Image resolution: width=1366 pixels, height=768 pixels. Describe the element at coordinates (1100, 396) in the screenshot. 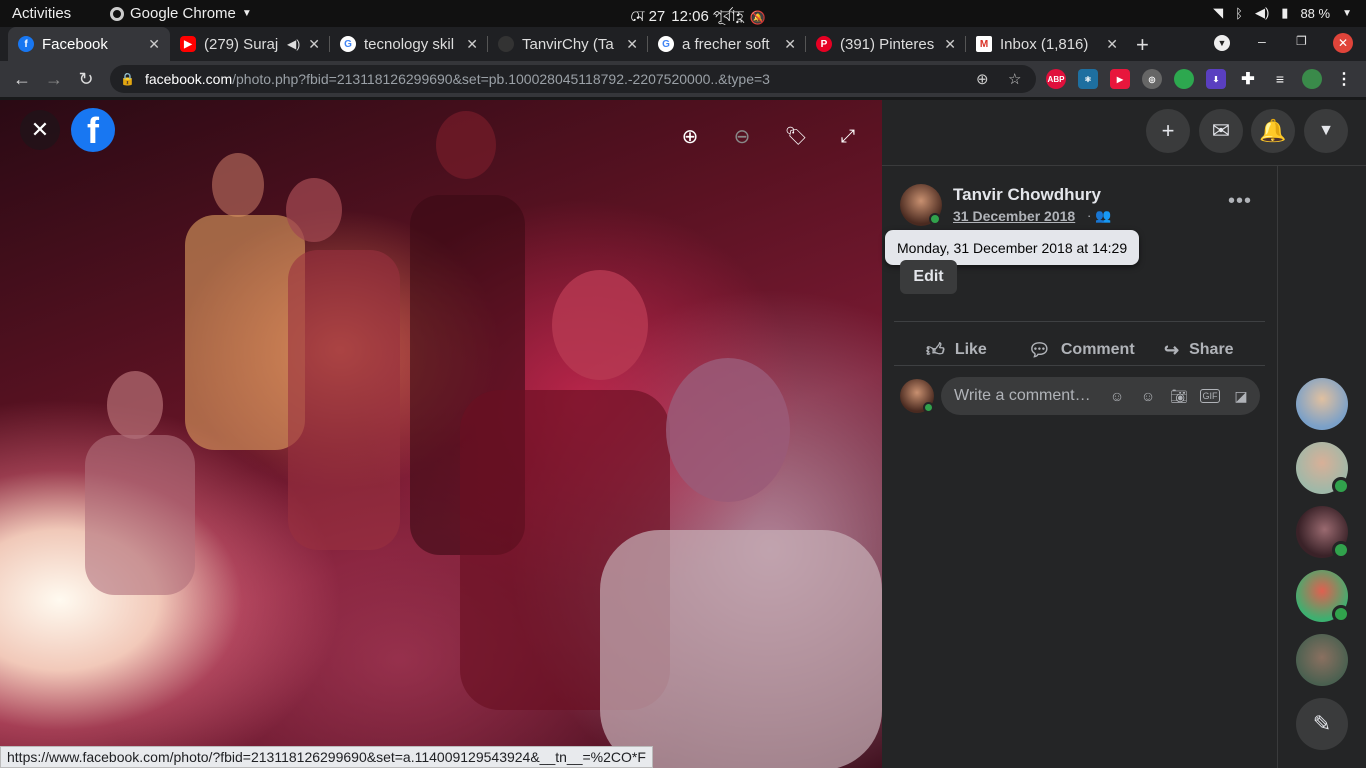

I see `comment-input: Write a comment… ☺ ☺ 📷︎ GIF ◪` at that location.